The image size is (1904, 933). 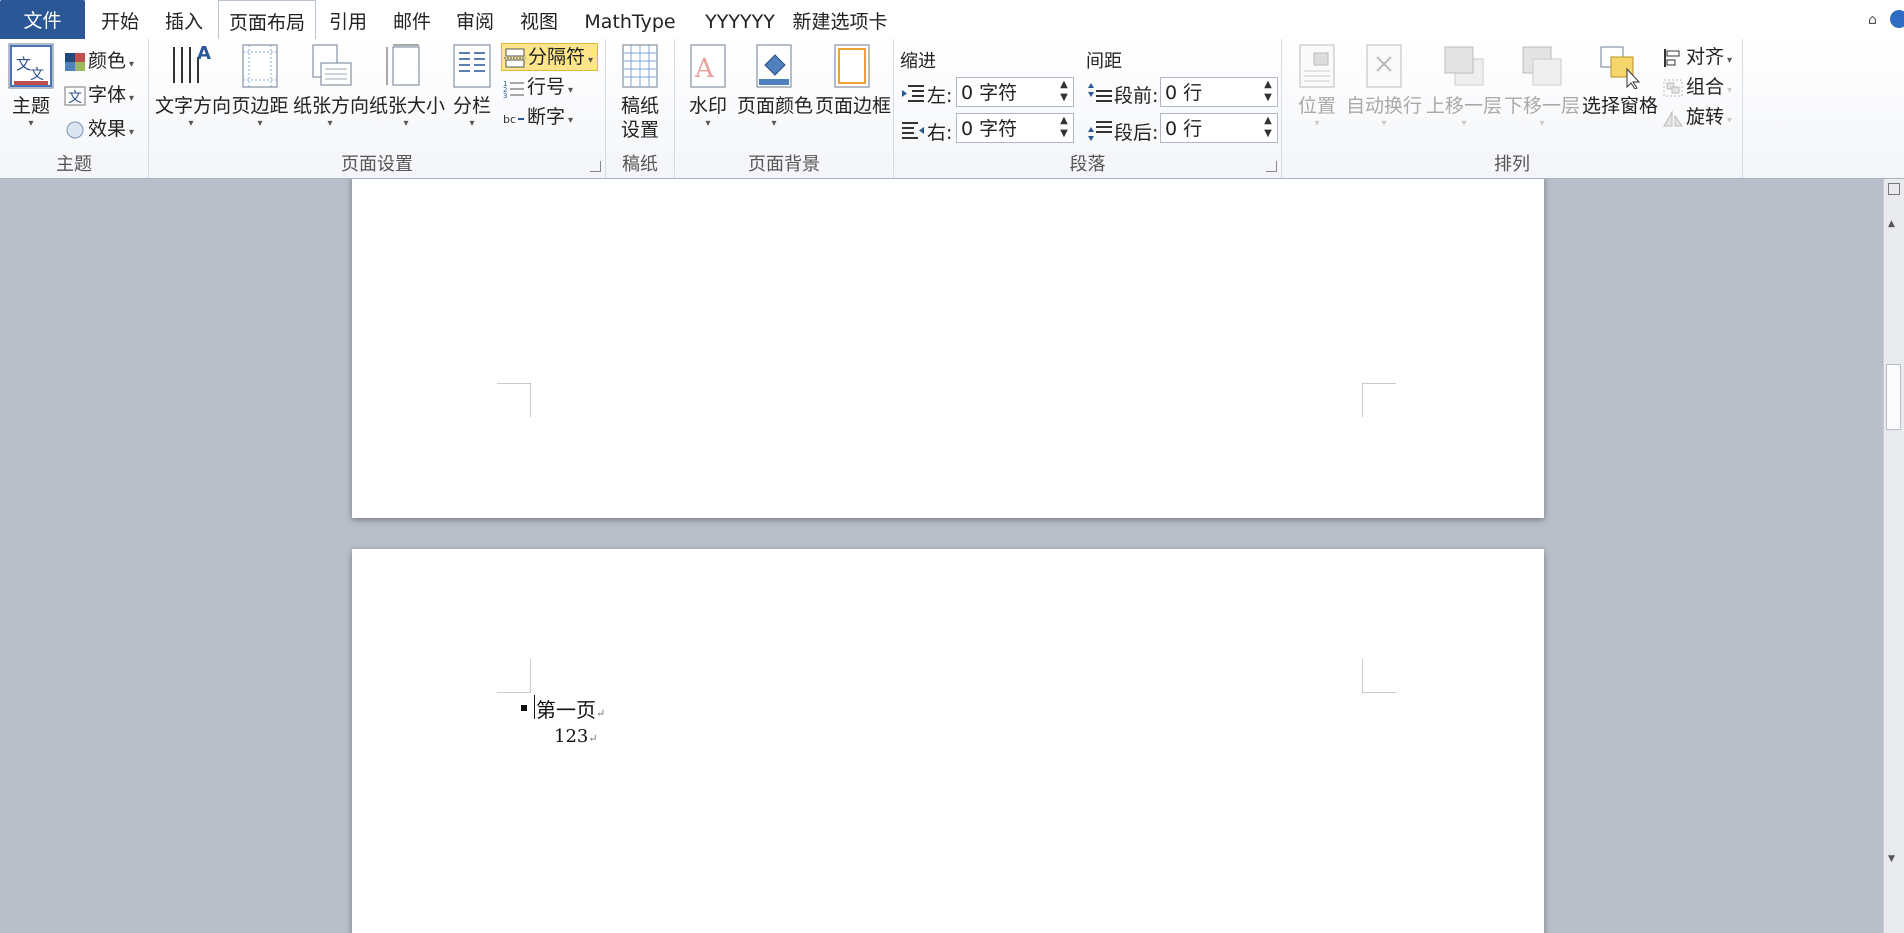 I want to click on group-objects-label: 组合, so click(x=1705, y=87).